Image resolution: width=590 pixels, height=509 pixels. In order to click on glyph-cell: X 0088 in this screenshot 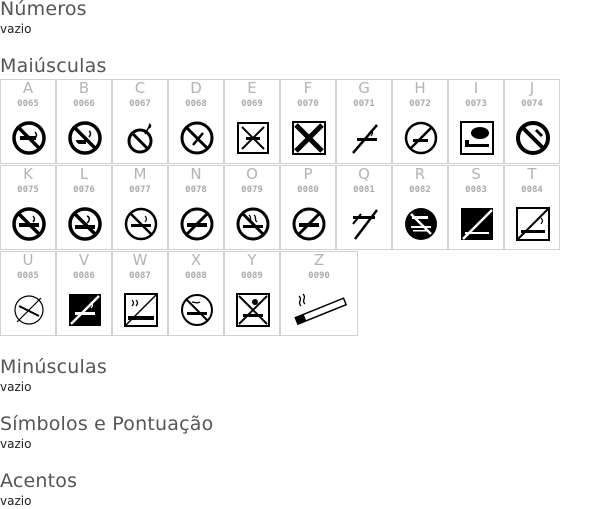, I will do `click(196, 293)`.